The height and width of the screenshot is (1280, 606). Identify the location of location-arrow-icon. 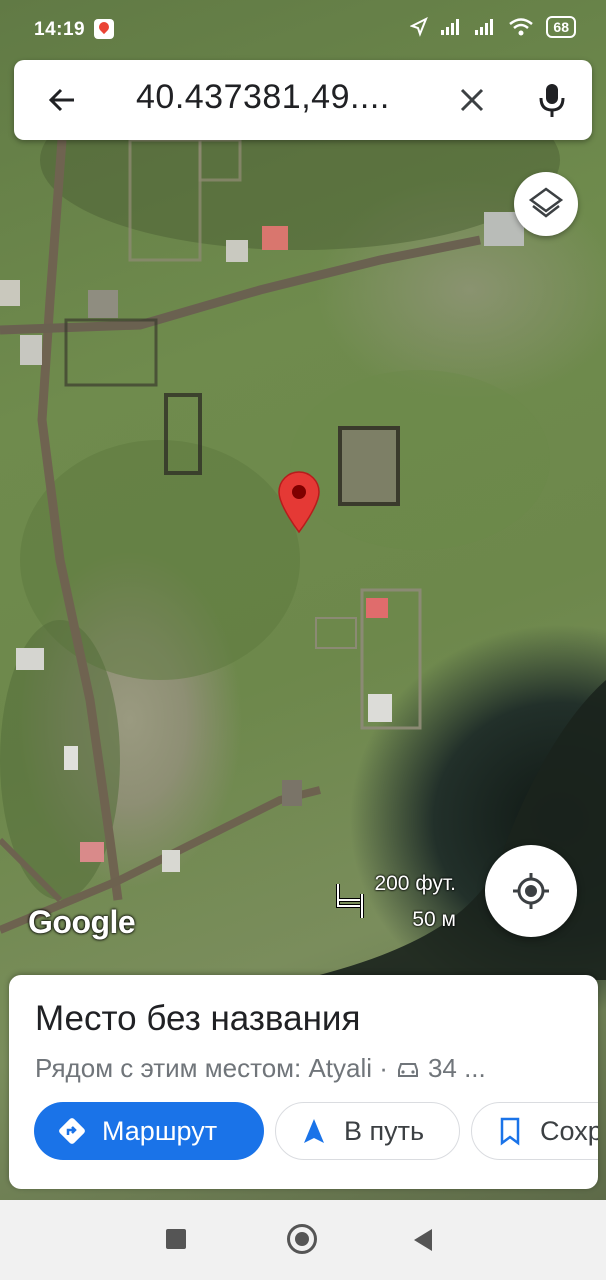
(419, 27).